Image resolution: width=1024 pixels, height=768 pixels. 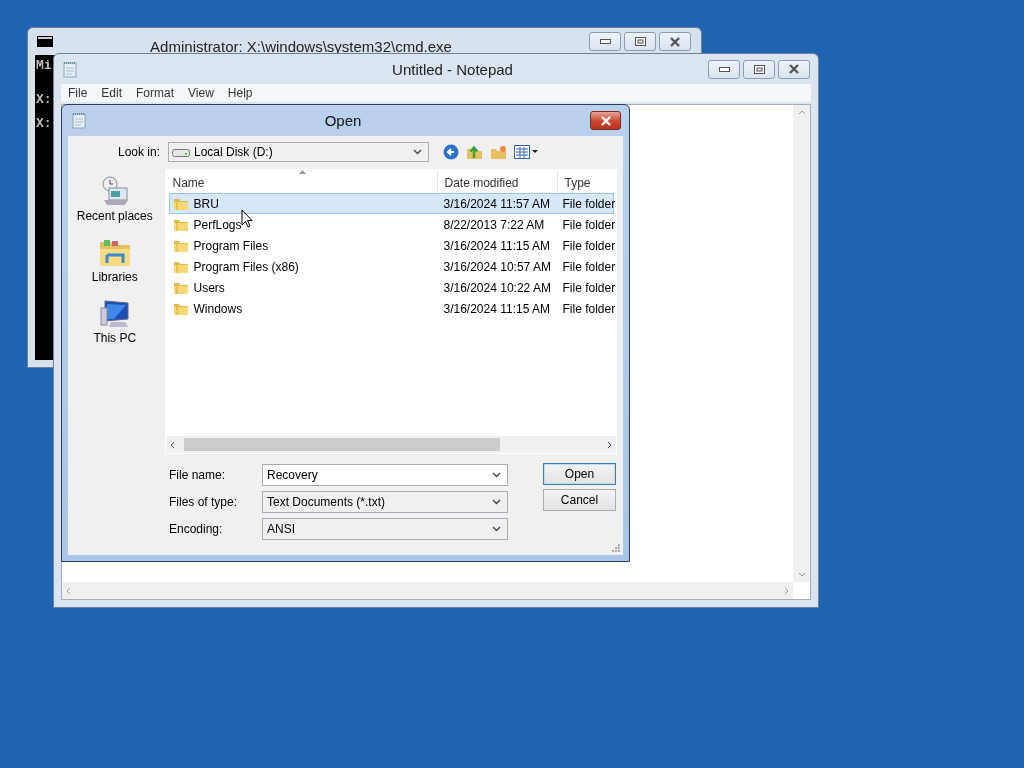 What do you see at coordinates (206, 203) in the screenshot?
I see `file-name: BRU` at bounding box center [206, 203].